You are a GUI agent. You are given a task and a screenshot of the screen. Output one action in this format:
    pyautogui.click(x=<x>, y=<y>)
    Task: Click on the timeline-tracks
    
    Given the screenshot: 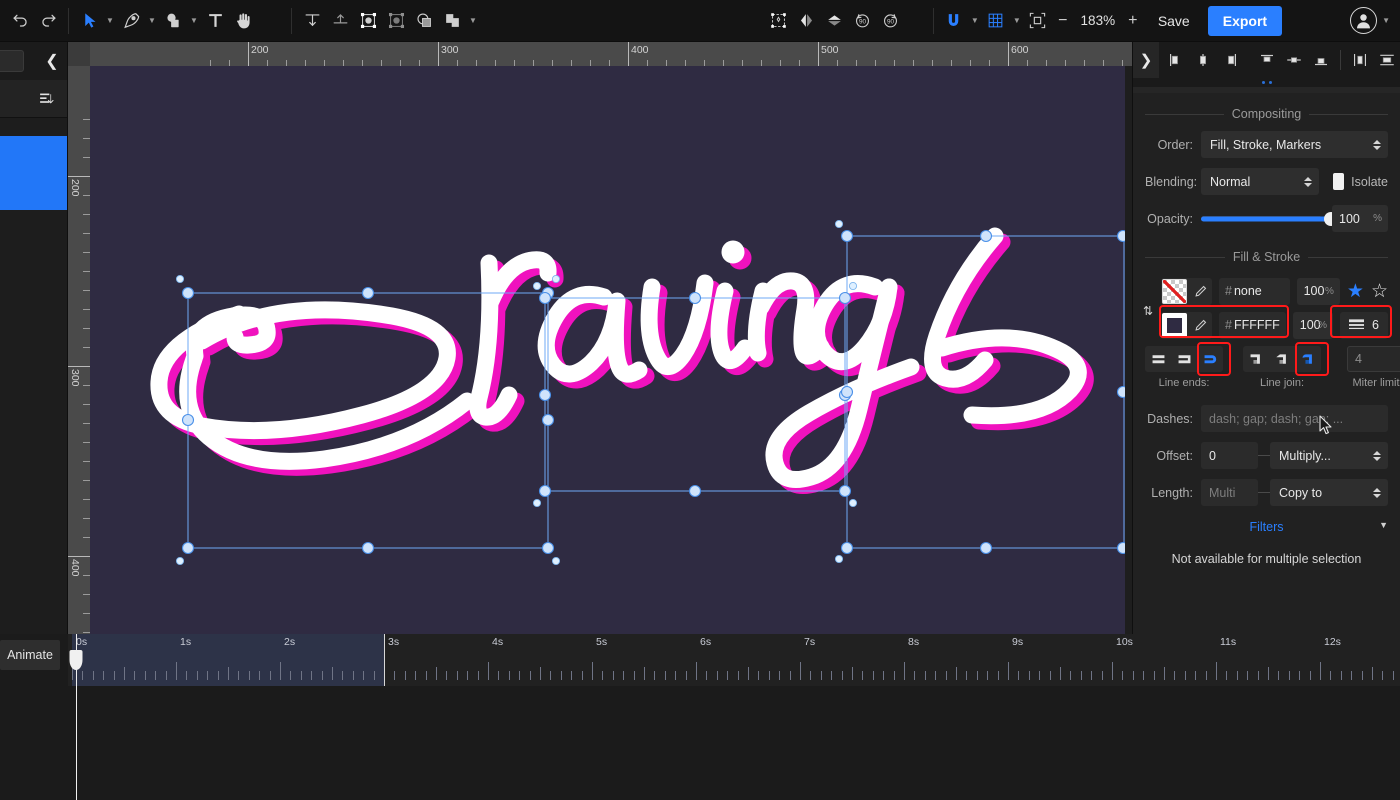 What is the action you would take?
    pyautogui.click(x=734, y=743)
    